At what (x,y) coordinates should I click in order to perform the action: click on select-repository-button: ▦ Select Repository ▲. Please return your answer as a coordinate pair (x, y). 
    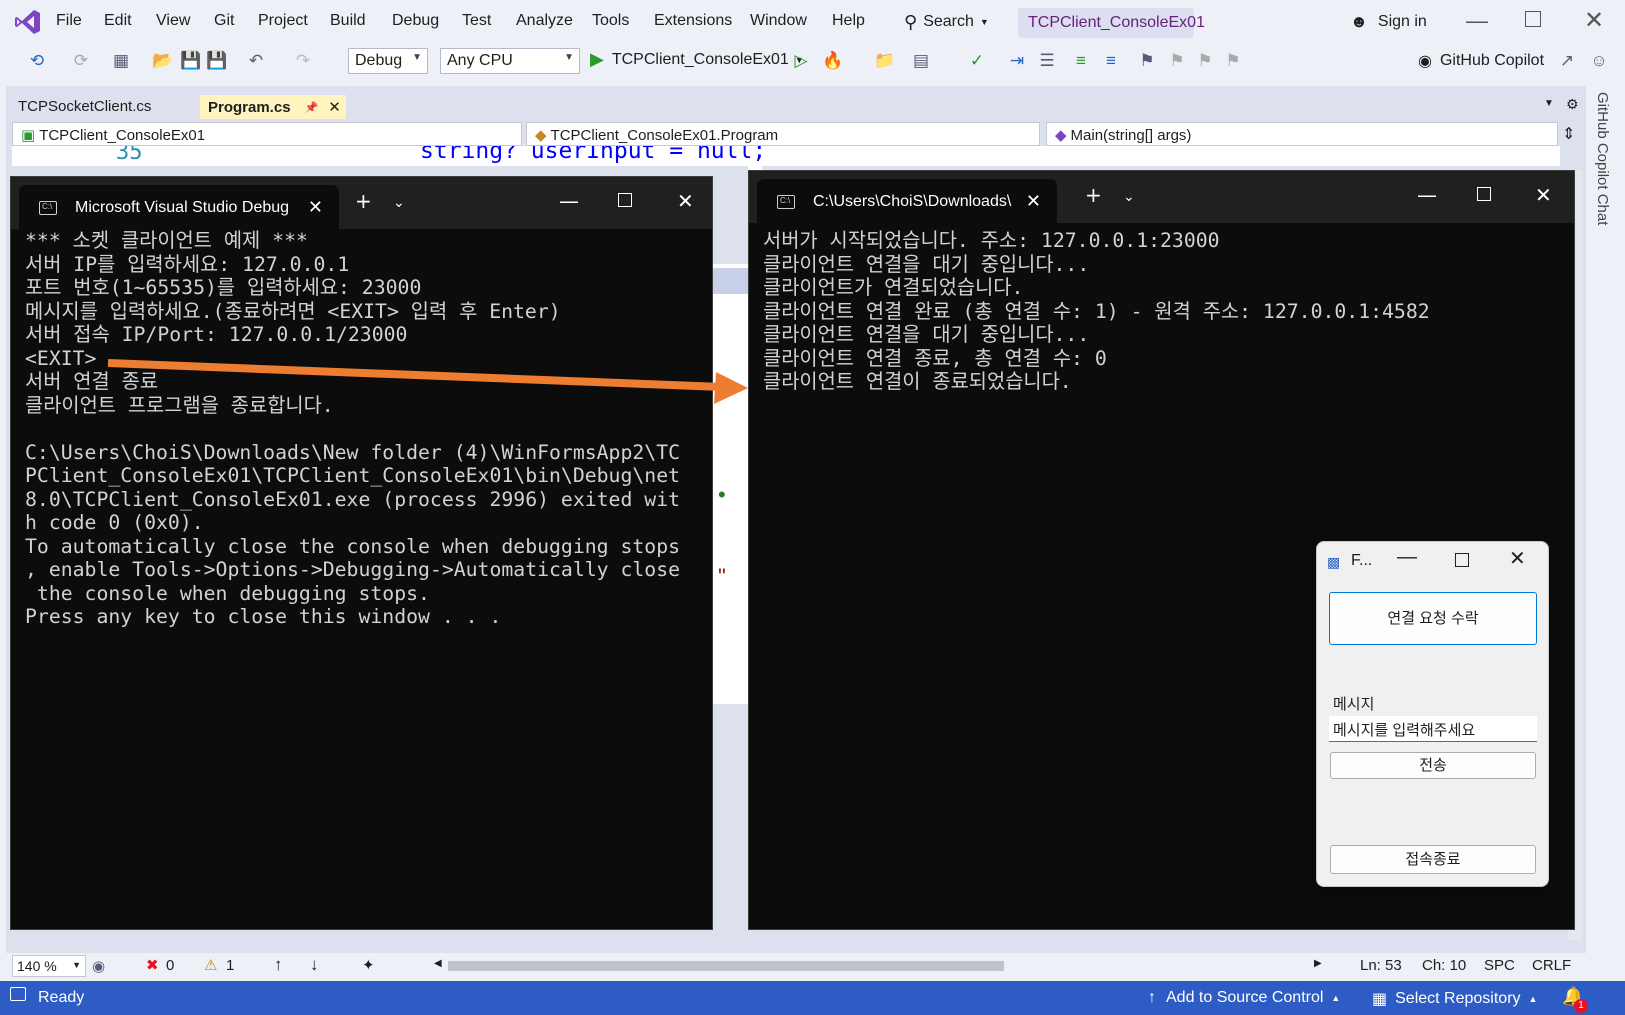
    Looking at the image, I should click on (1454, 999).